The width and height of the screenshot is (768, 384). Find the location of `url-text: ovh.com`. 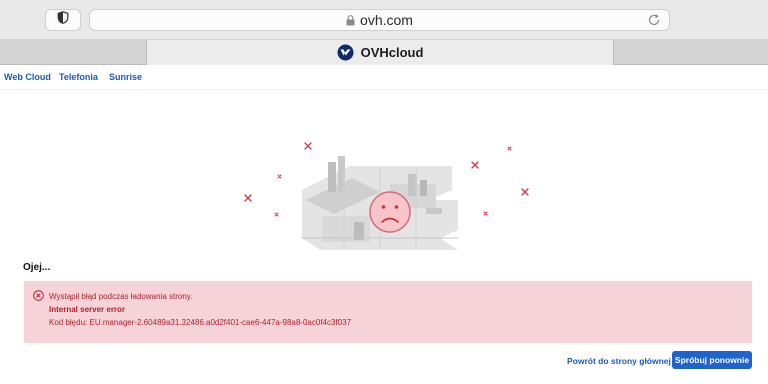

url-text: ovh.com is located at coordinates (386, 20).